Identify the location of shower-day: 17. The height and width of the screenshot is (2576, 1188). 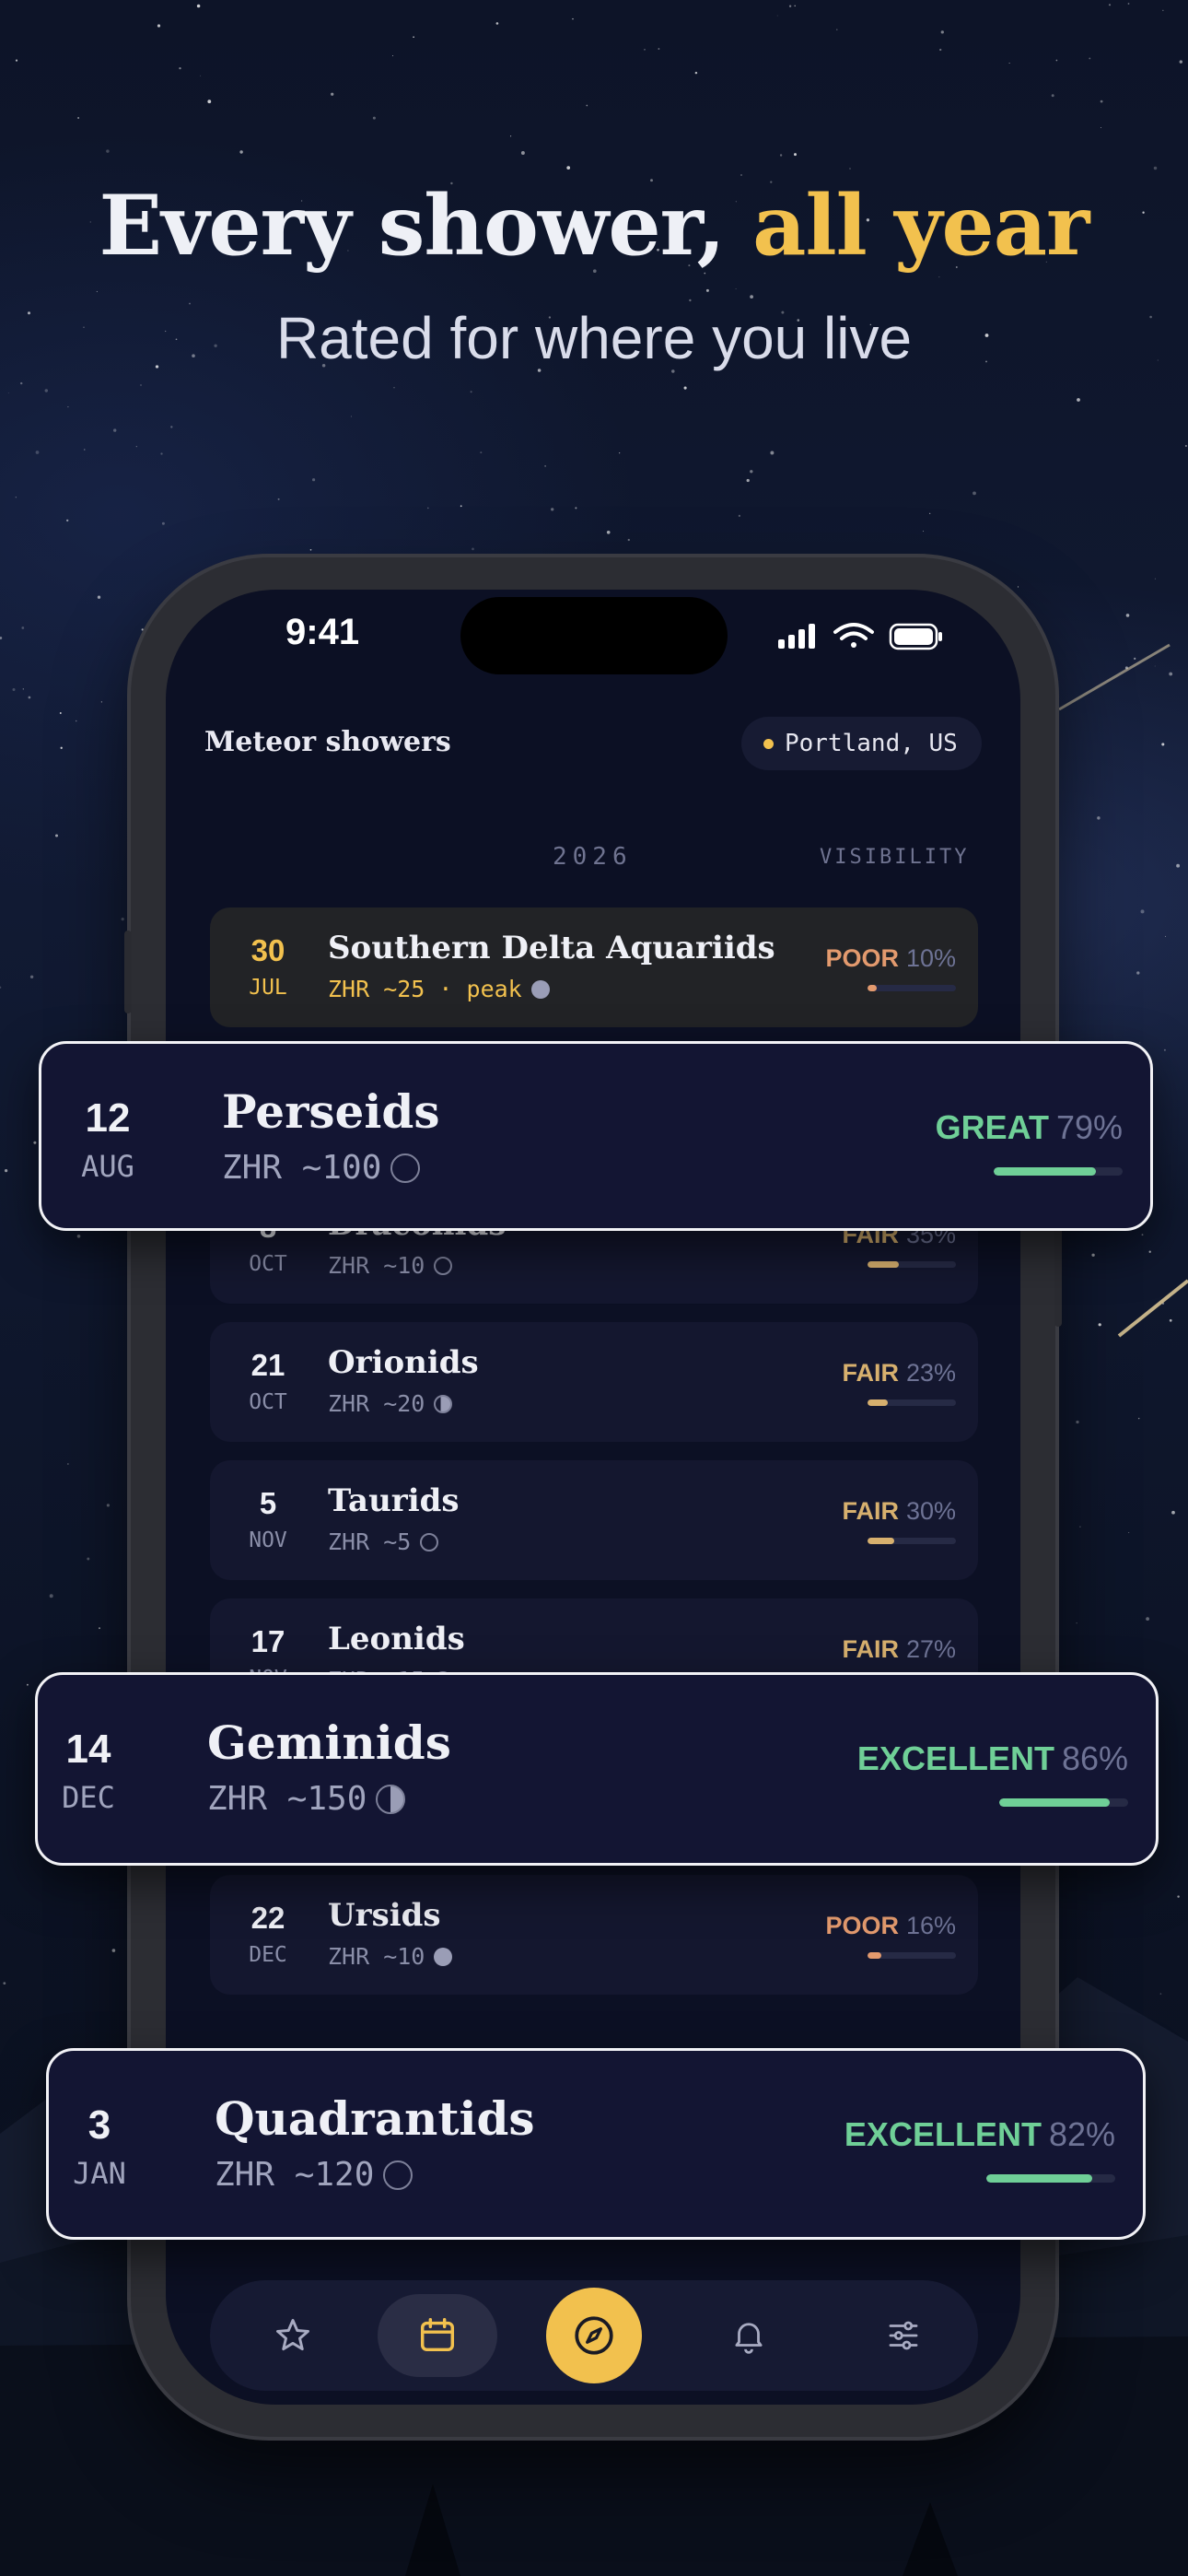
(267, 1641).